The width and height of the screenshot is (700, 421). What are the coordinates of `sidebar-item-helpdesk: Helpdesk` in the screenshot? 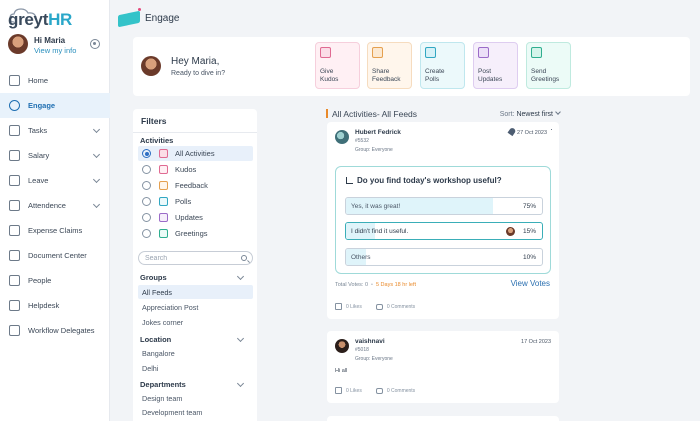 It's located at (55, 305).